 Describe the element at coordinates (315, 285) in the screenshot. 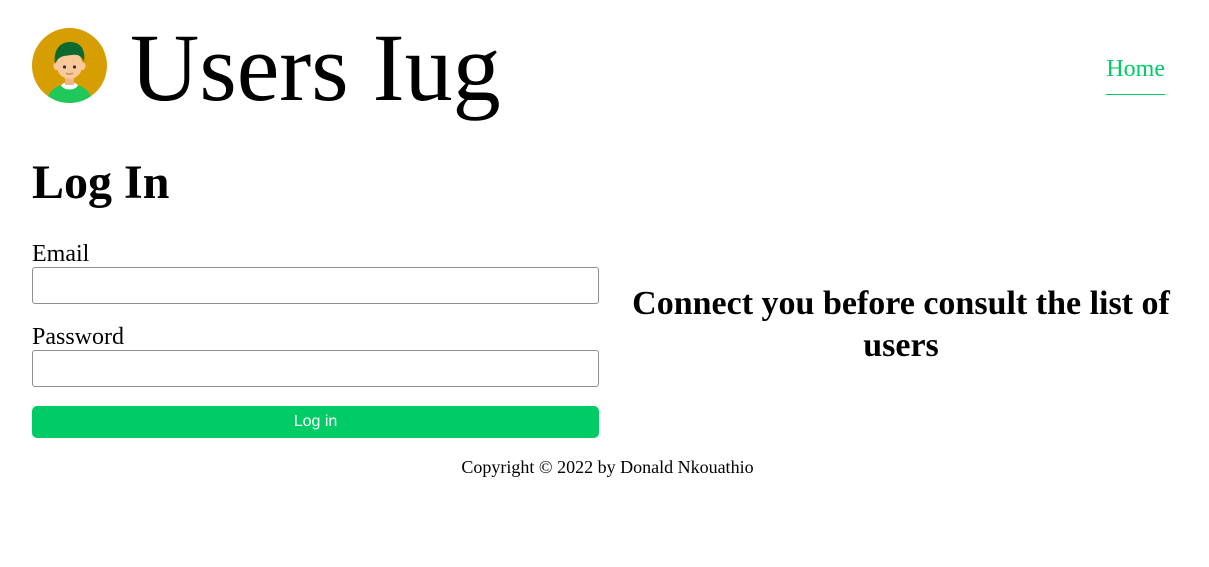

I see `email-field` at that location.